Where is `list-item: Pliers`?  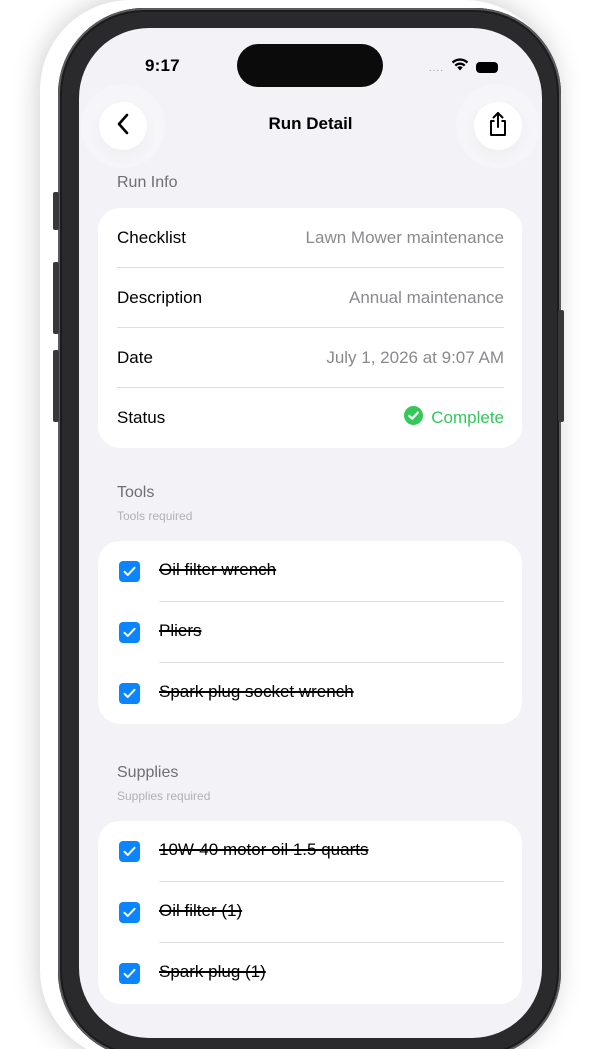
list-item: Pliers is located at coordinates (310, 632).